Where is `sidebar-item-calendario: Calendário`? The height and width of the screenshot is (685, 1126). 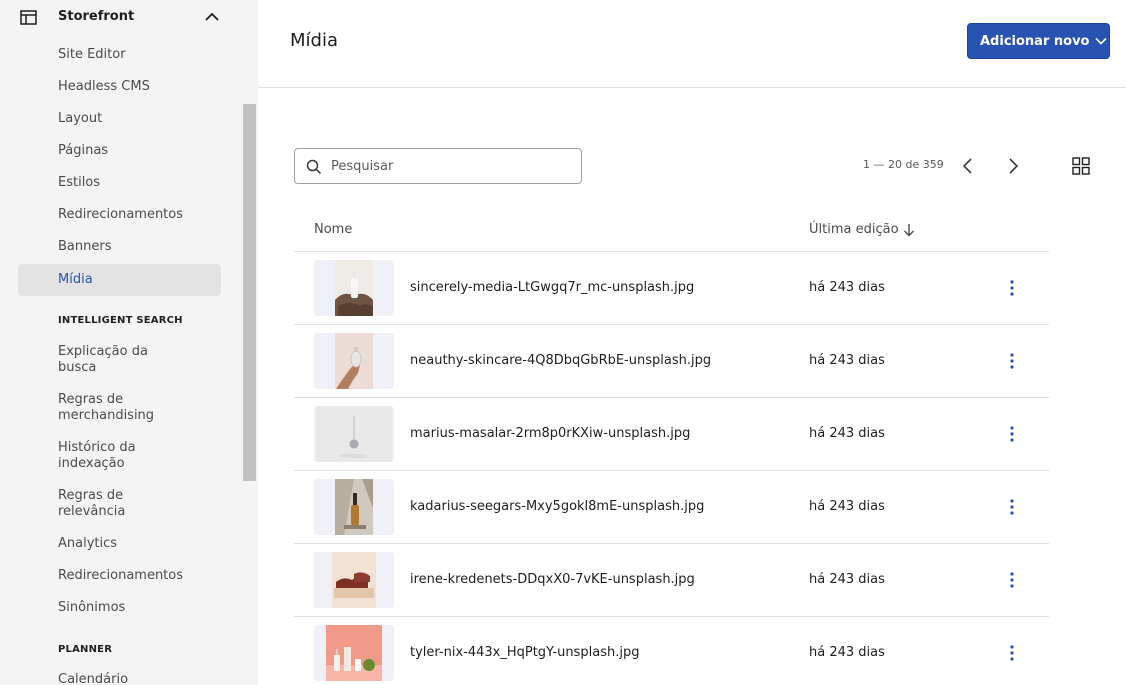
sidebar-item-calendario: Calendário is located at coordinates (119, 678).